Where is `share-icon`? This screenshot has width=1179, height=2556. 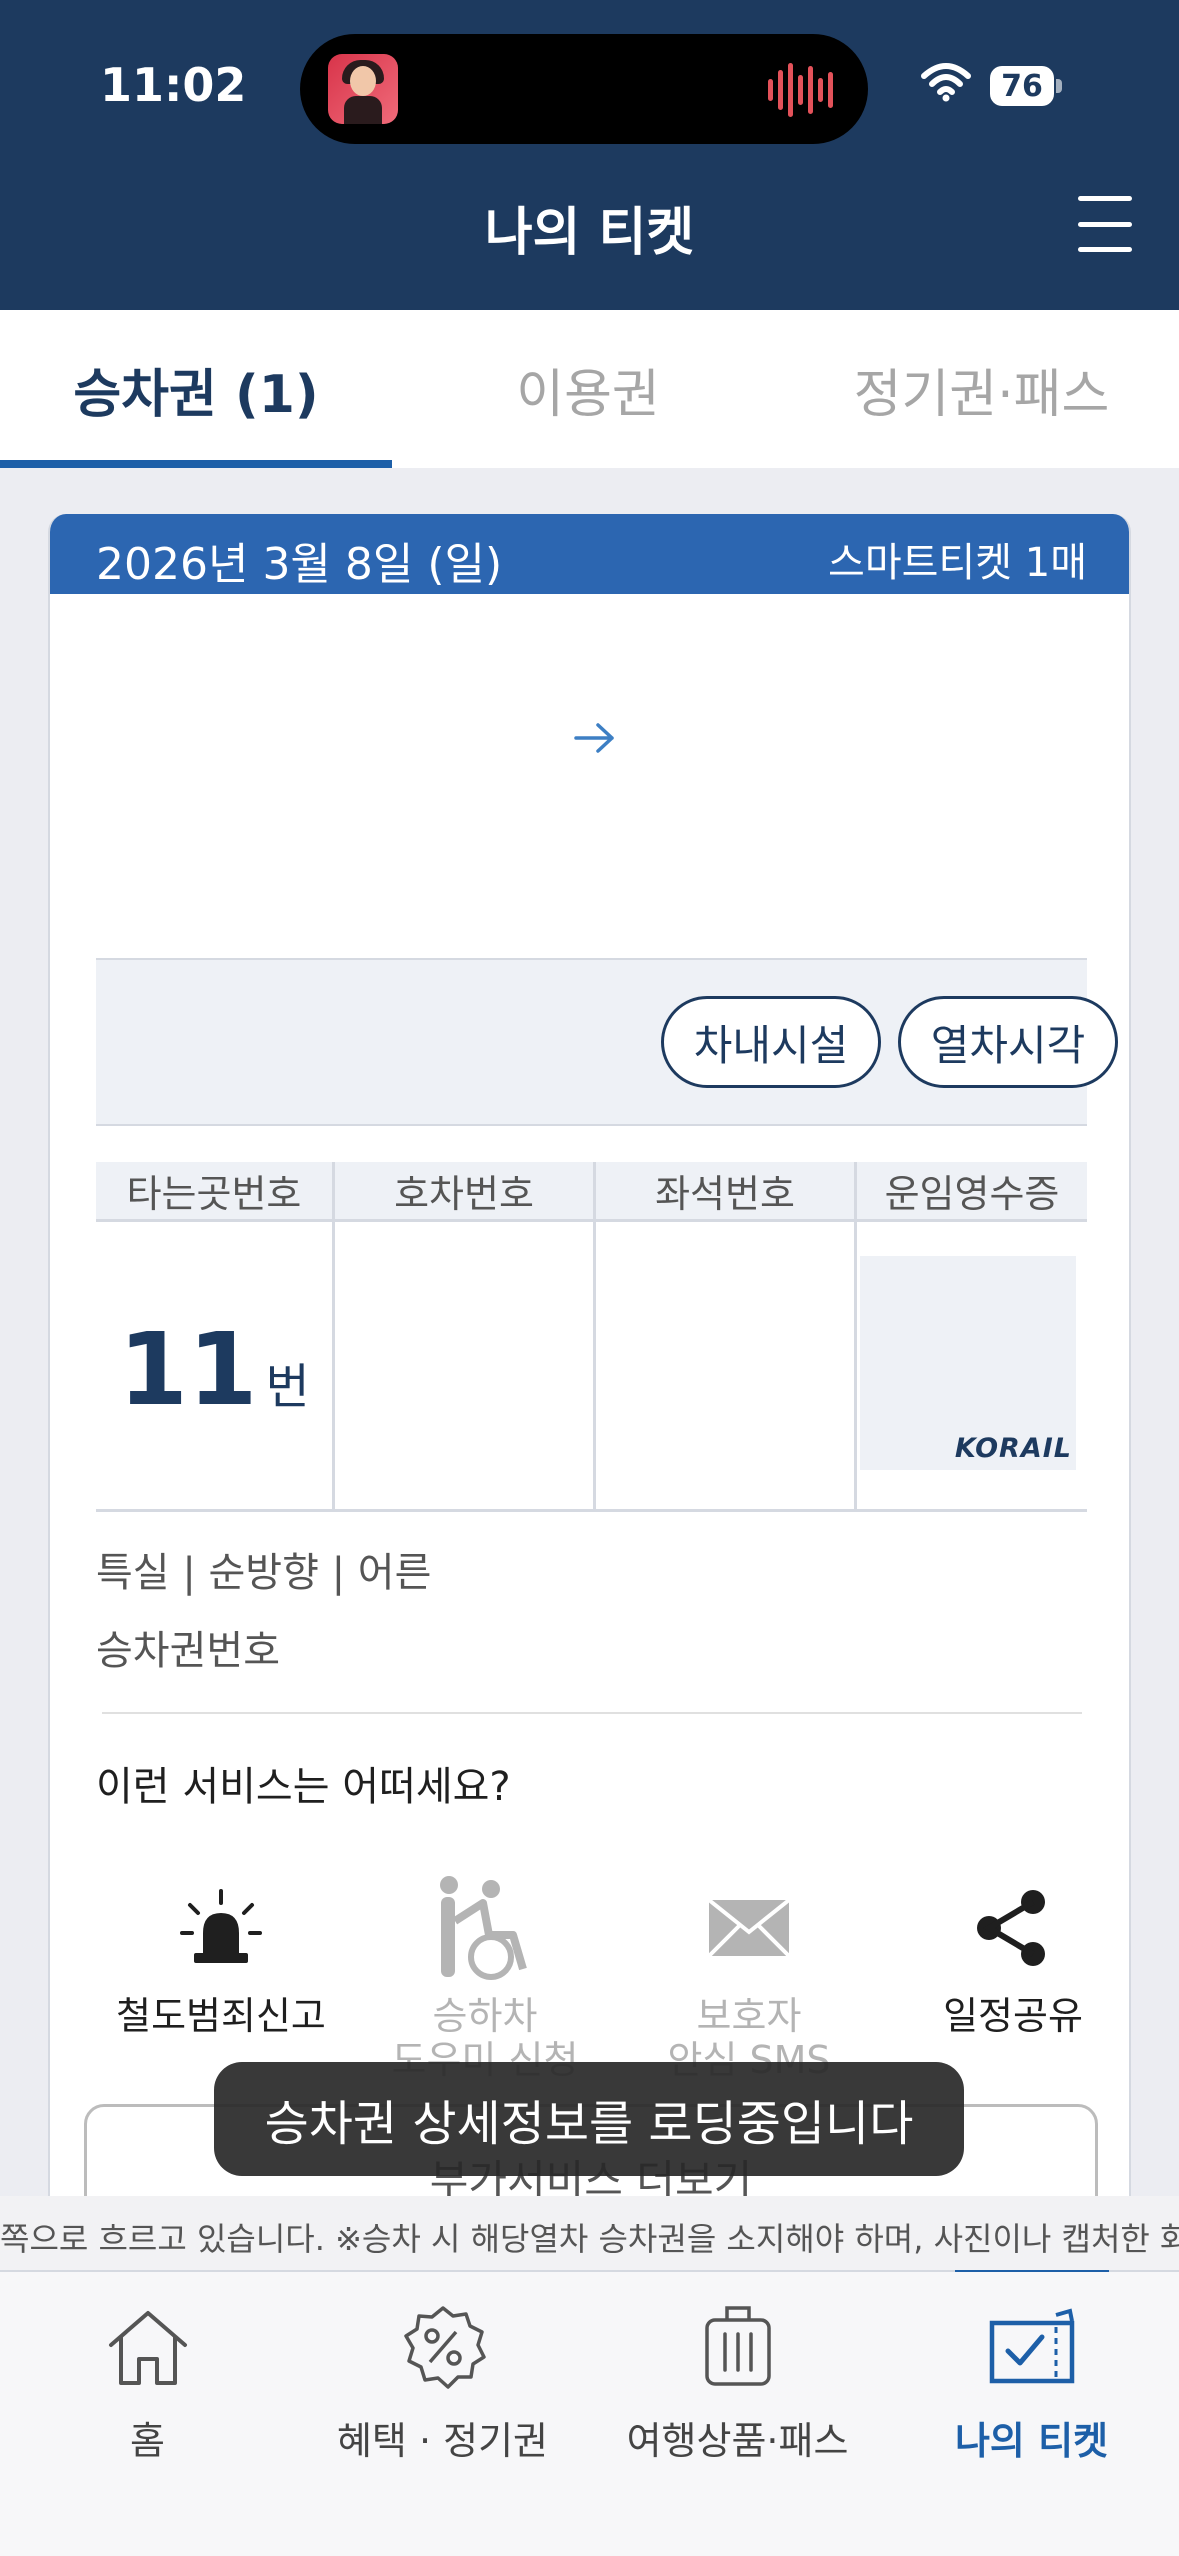
share-icon is located at coordinates (1011, 1928).